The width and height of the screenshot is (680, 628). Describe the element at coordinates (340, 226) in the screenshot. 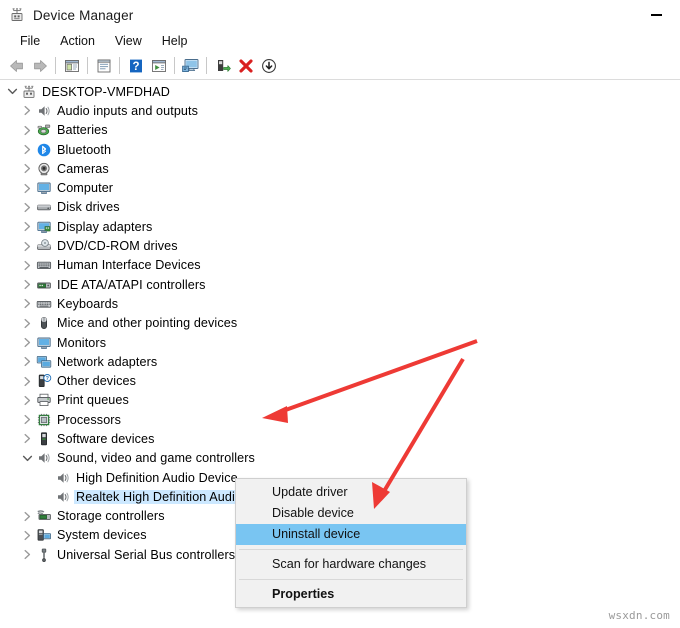

I see `tree-item-display-adapters: Display adapters` at that location.